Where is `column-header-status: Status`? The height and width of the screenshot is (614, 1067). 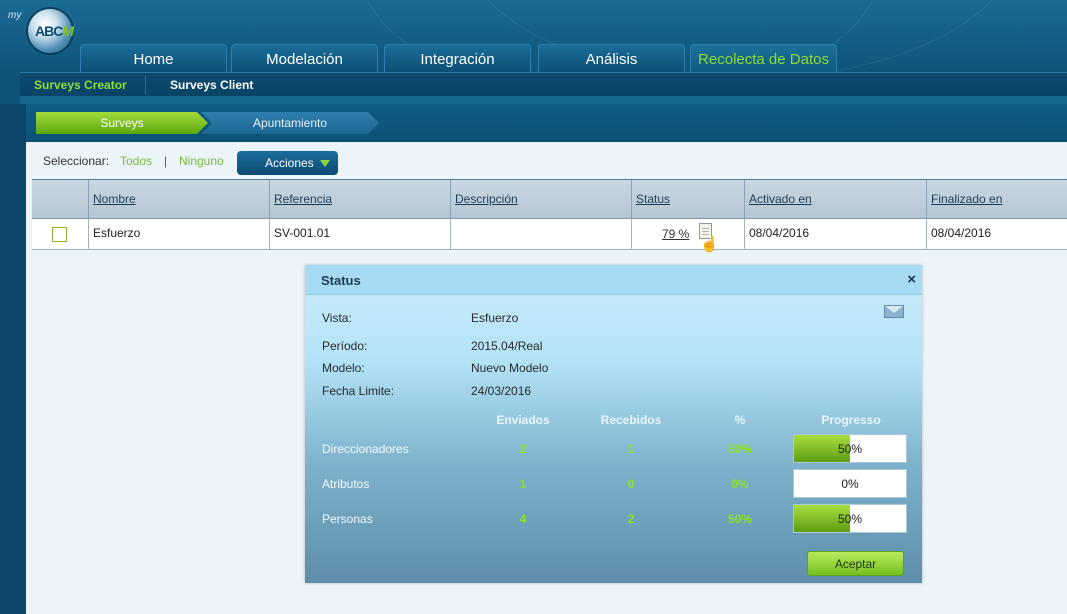 column-header-status: Status is located at coordinates (687, 200).